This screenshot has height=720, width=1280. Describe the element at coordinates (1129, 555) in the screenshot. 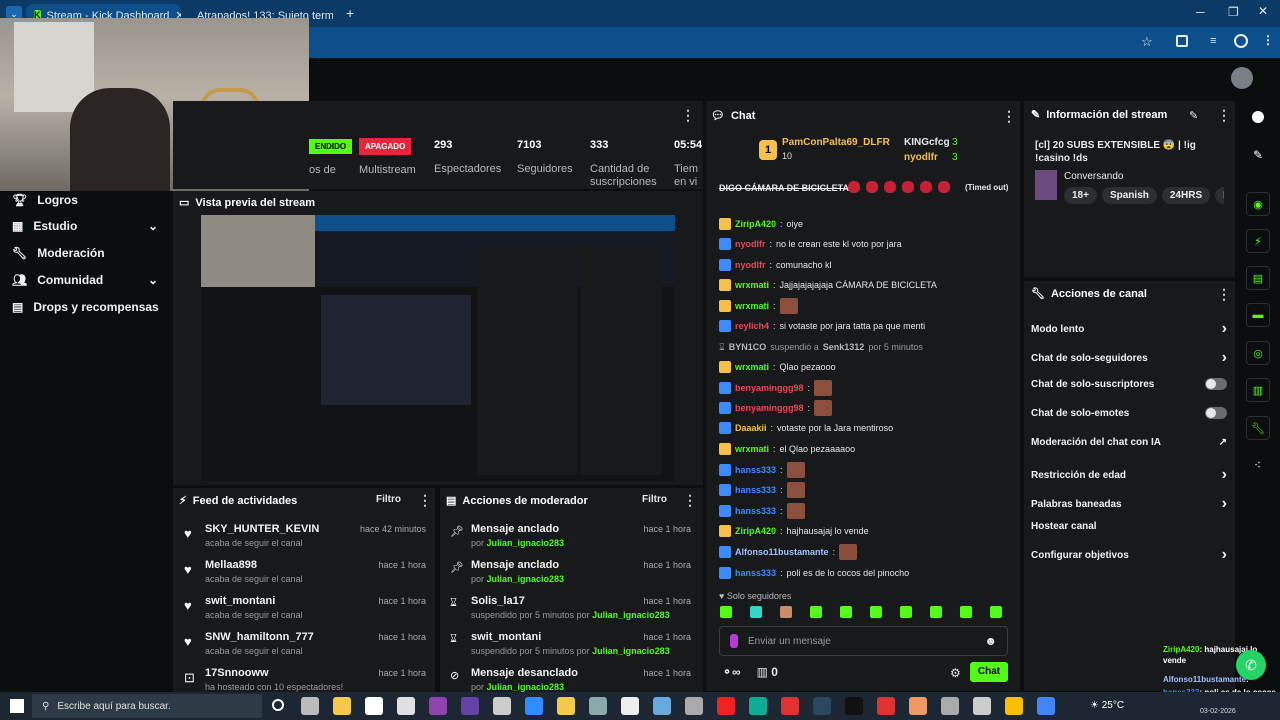

I see `channel-action-item: Configurar objetivos ›` at that location.